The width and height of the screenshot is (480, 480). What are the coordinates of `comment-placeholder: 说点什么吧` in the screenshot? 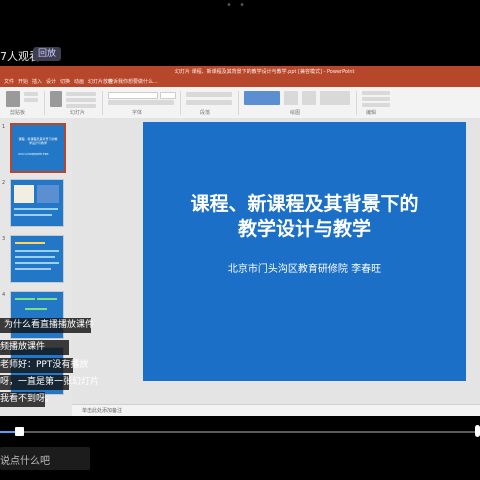 It's located at (25, 461).